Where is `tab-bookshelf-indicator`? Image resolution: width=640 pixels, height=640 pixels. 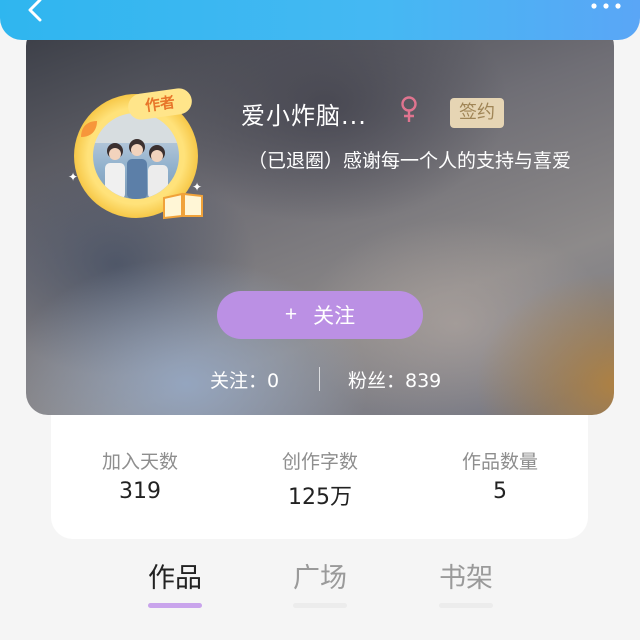
tab-bookshelf-indicator is located at coordinates (466, 605).